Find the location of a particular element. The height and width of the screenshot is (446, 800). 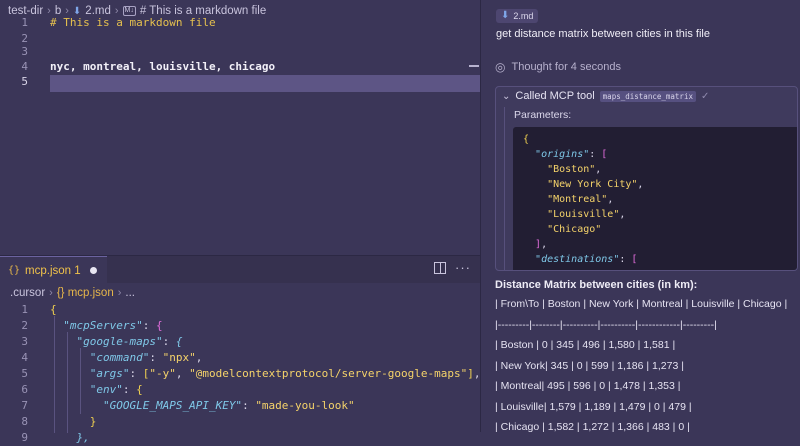

result-title: Distance Matrix between cities (in km): is located at coordinates (596, 285).